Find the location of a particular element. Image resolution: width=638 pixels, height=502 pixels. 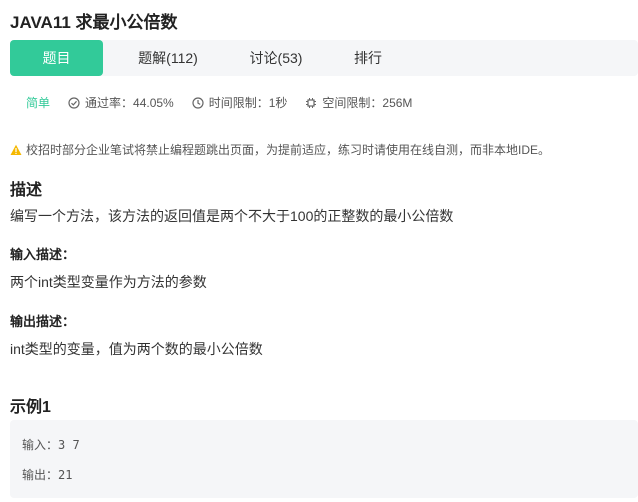

output-desc-text: int类型的变量，值为两个数的最小公倍数 is located at coordinates (136, 349).